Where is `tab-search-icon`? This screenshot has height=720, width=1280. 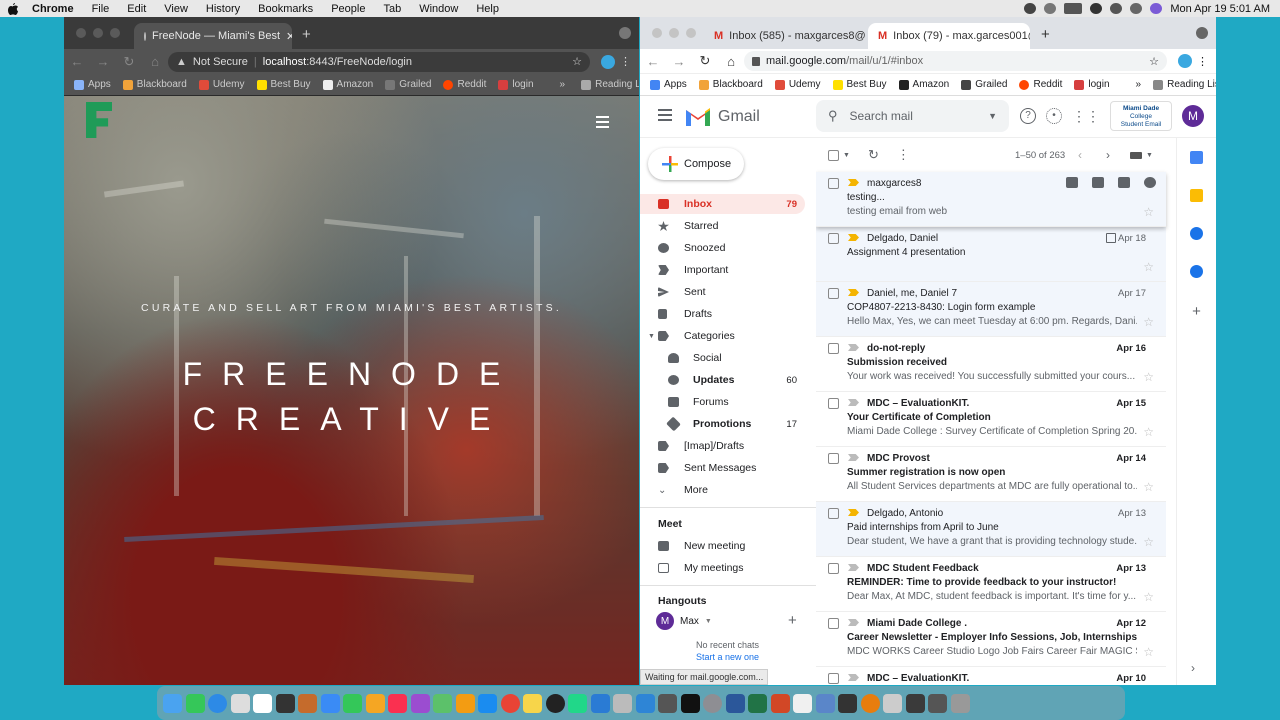 tab-search-icon is located at coordinates (1202, 33).